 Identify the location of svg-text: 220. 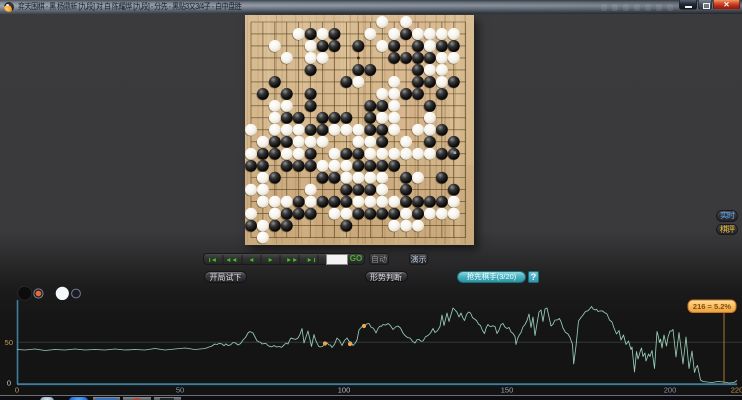
(736, 390).